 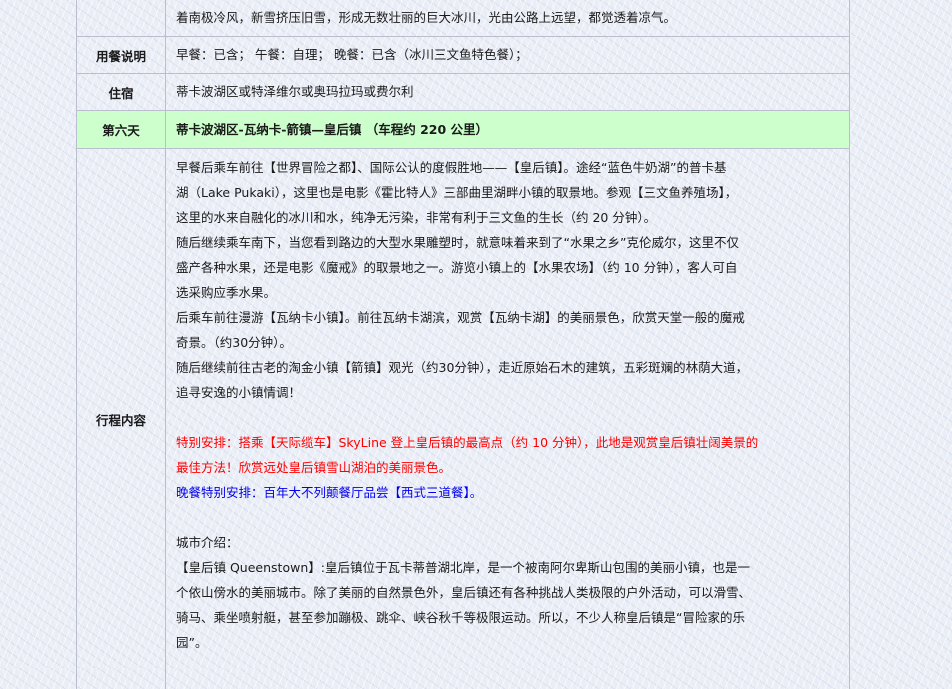 I want to click on lodging-label: 住宿, so click(x=121, y=92).